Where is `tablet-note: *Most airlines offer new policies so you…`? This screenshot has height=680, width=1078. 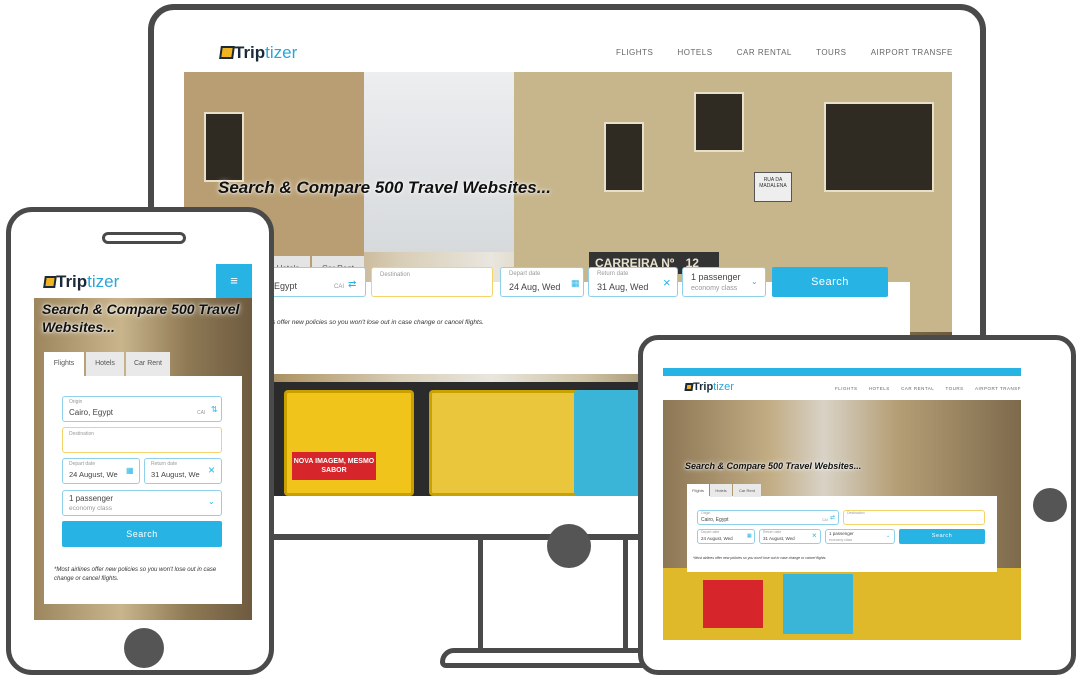 tablet-note: *Most airlines offer new policies so you… is located at coordinates (760, 558).